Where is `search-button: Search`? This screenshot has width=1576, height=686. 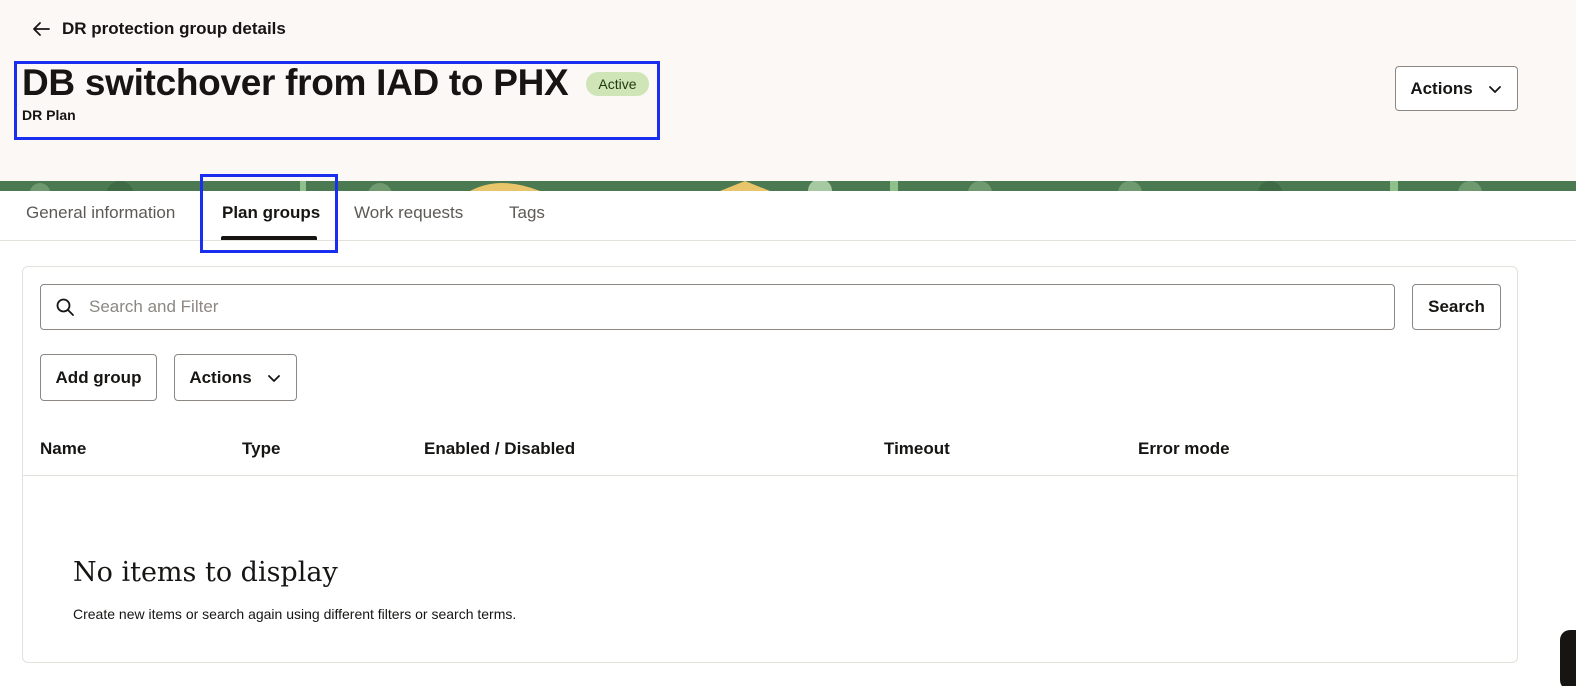 search-button: Search is located at coordinates (1456, 307).